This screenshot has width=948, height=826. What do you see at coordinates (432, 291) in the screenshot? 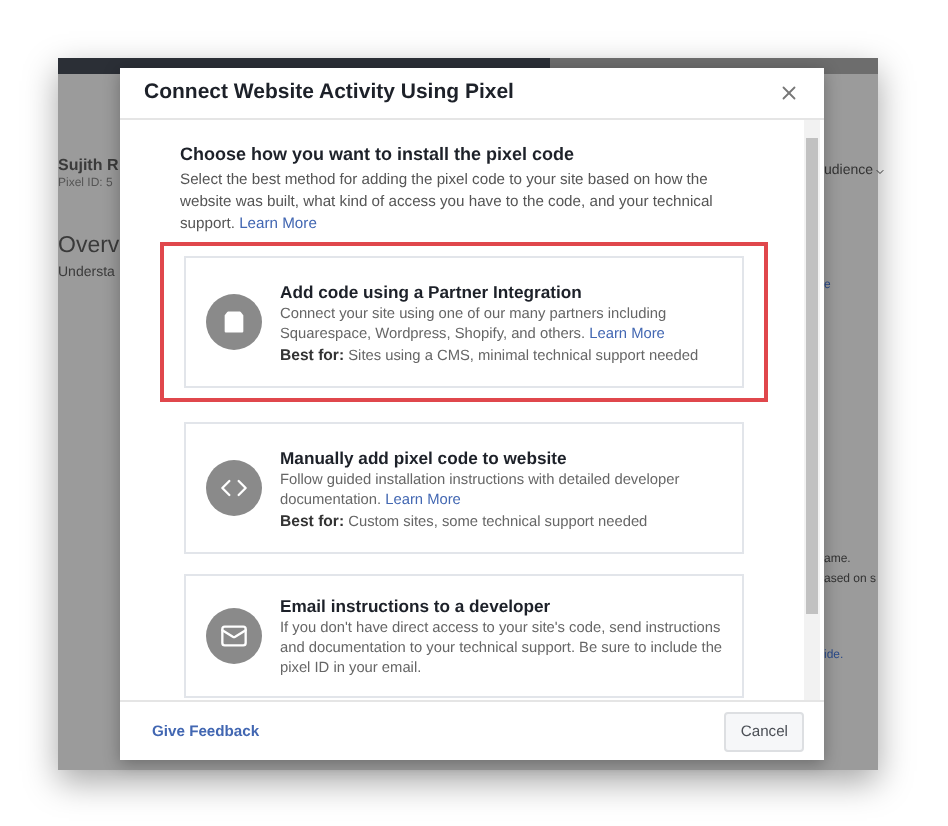
I see `option-title: Add code using a Partner Integration` at bounding box center [432, 291].